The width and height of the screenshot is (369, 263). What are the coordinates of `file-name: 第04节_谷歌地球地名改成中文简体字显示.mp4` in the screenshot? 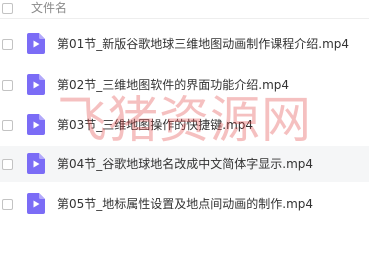 It's located at (185, 164).